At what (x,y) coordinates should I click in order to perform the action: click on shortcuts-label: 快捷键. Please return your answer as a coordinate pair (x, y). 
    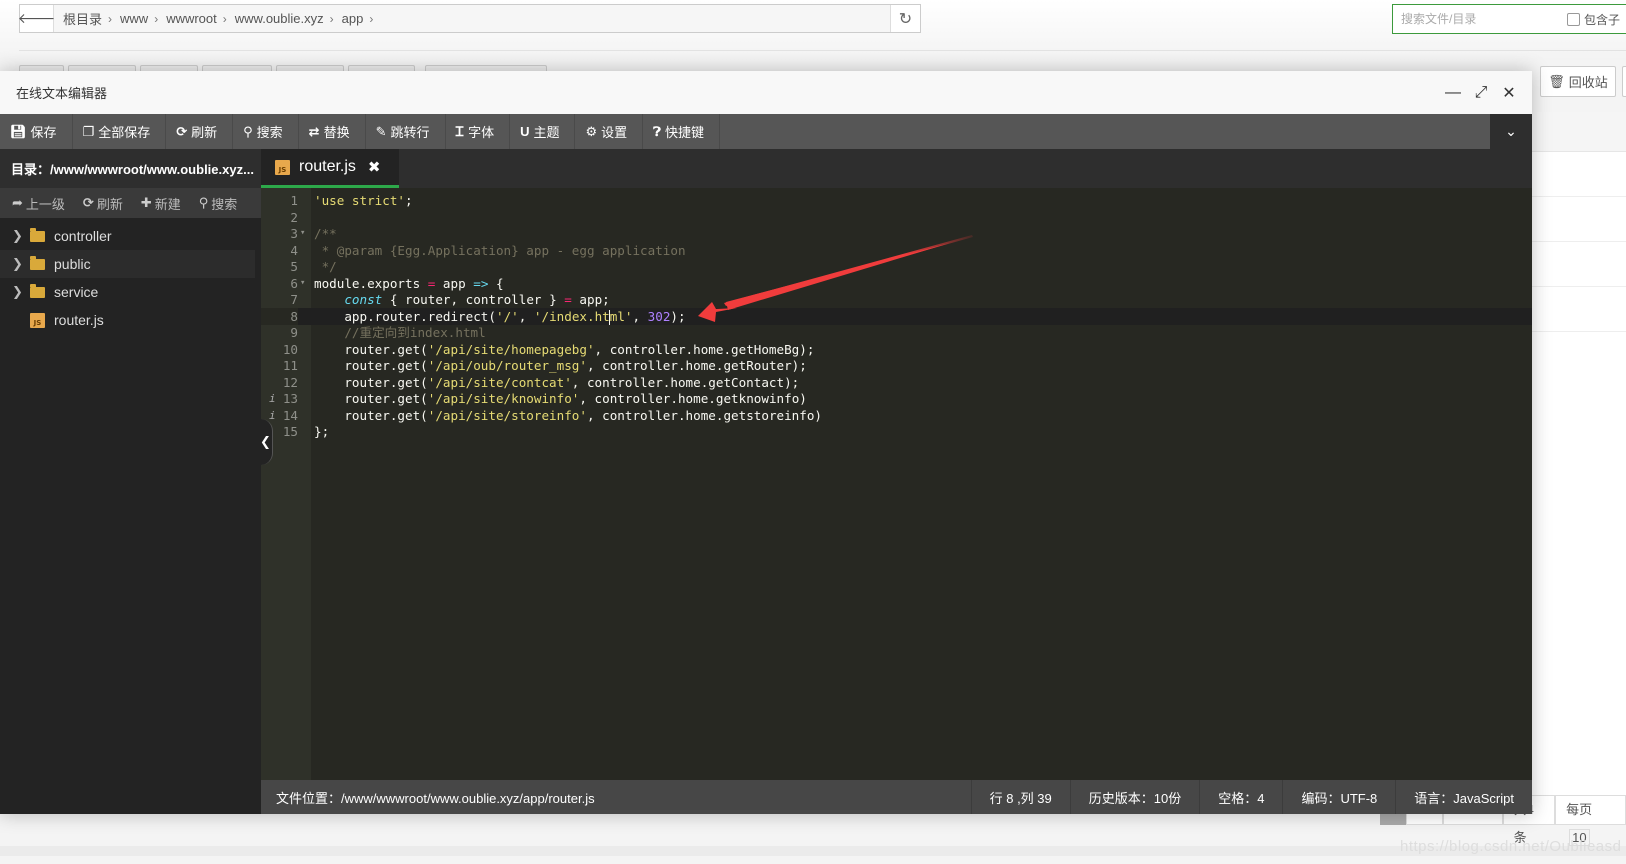
    Looking at the image, I should click on (684, 132).